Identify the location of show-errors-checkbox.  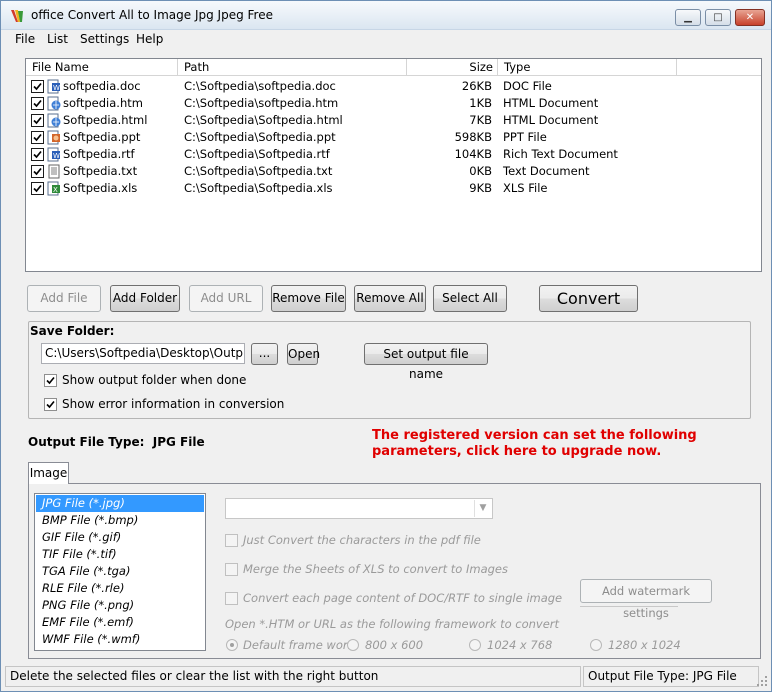
(50, 404).